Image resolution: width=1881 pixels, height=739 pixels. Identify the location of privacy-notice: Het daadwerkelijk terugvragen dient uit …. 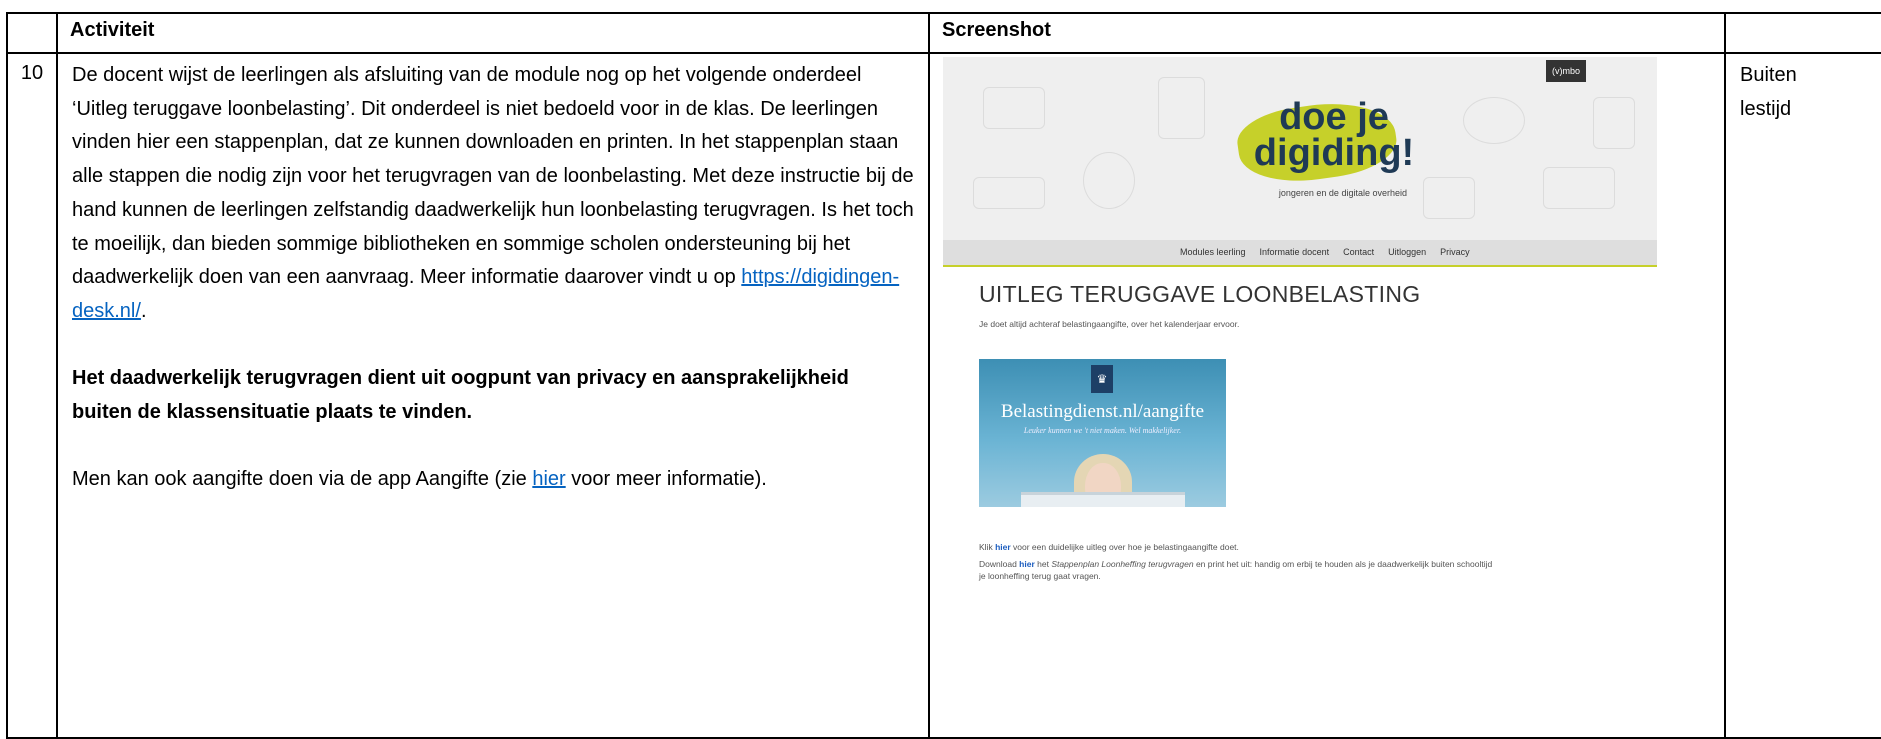
(493, 395).